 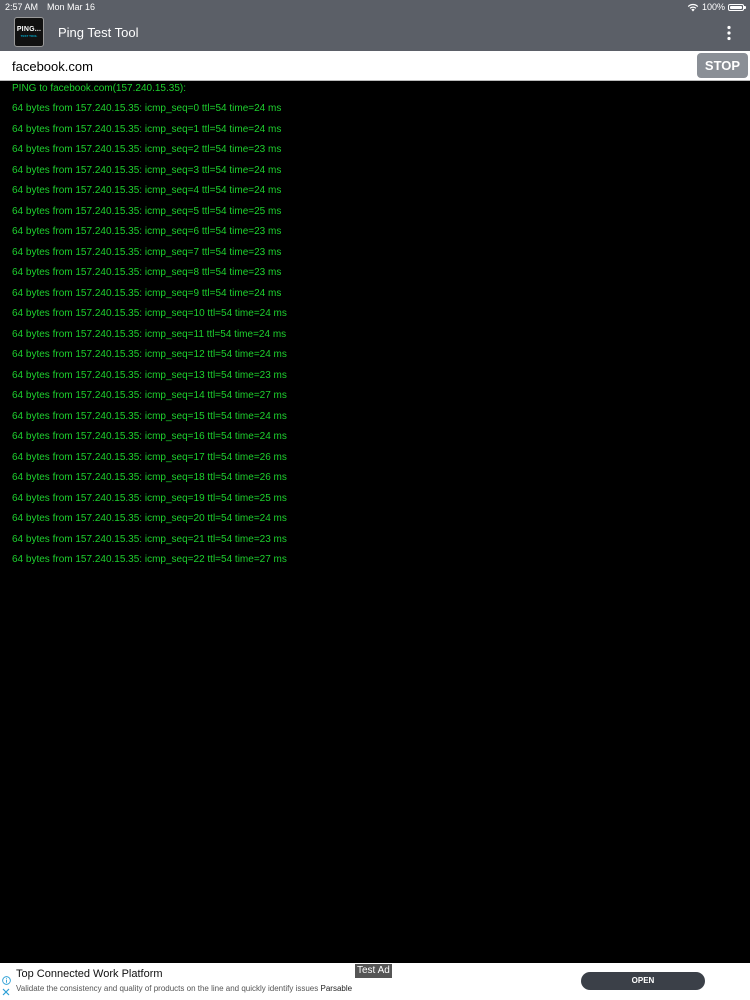 I want to click on status-bar: 2:57 AM Mon Mar 16 100%, so click(x=375, y=7).